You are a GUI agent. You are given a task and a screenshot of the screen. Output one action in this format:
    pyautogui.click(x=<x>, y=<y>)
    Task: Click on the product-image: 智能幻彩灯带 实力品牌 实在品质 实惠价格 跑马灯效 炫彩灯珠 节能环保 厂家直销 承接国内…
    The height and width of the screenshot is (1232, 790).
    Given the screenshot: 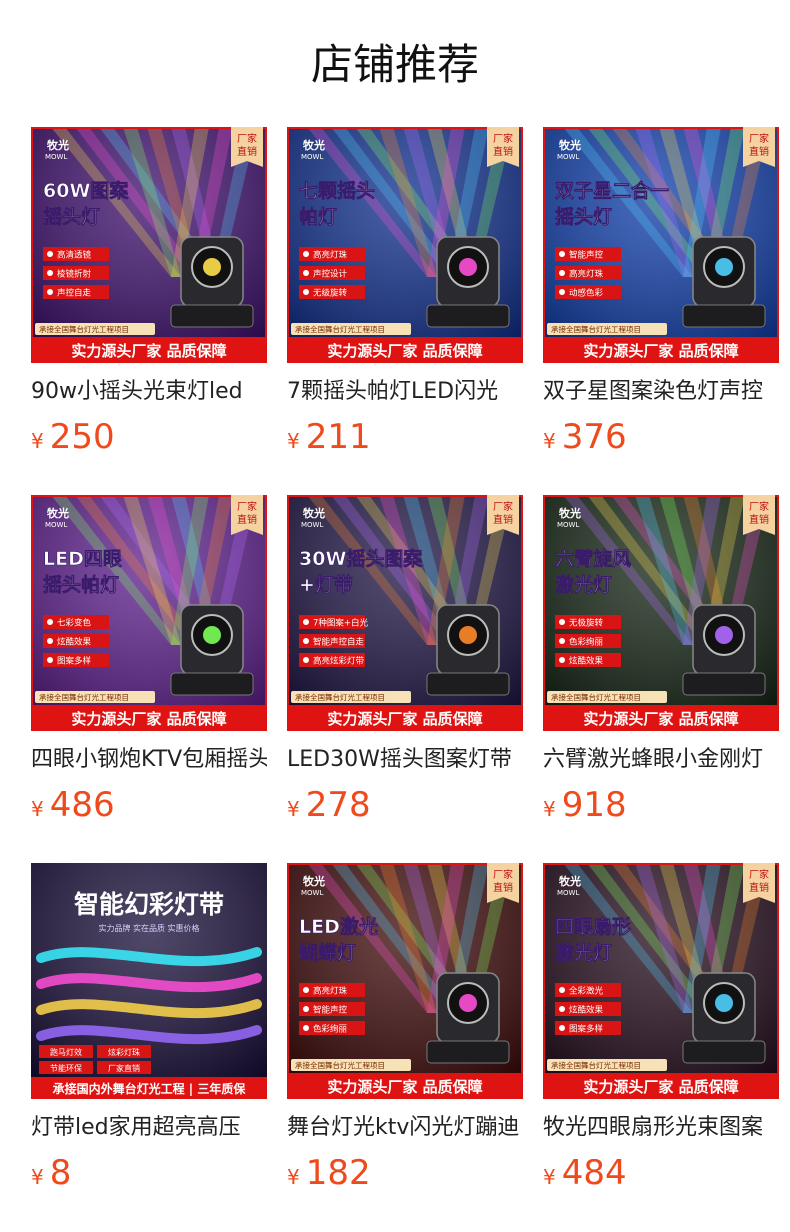 What is the action you would take?
    pyautogui.click(x=149, y=981)
    